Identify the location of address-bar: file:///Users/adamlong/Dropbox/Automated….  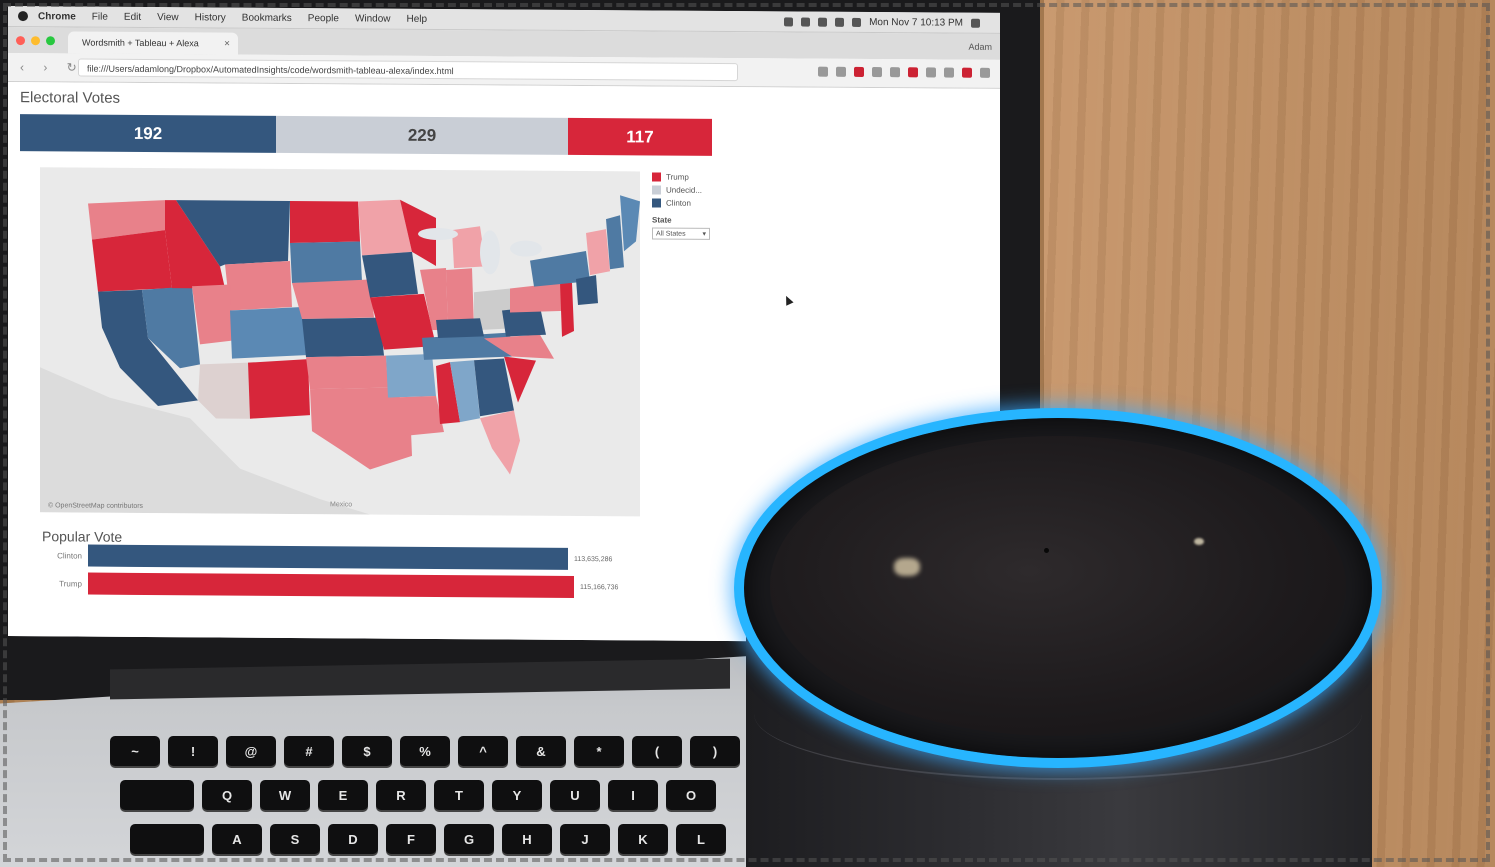
(408, 70).